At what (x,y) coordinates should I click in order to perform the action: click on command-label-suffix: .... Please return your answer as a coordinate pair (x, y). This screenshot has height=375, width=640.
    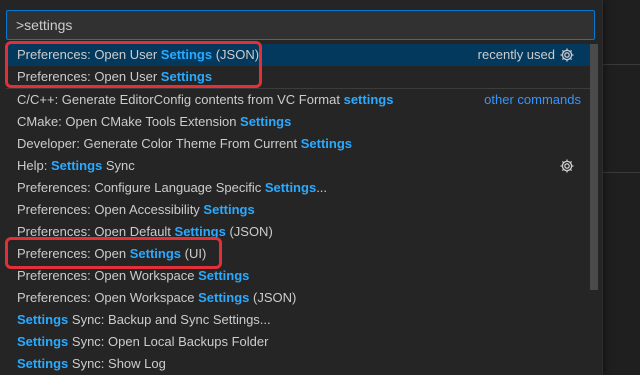
    Looking at the image, I should click on (322, 187).